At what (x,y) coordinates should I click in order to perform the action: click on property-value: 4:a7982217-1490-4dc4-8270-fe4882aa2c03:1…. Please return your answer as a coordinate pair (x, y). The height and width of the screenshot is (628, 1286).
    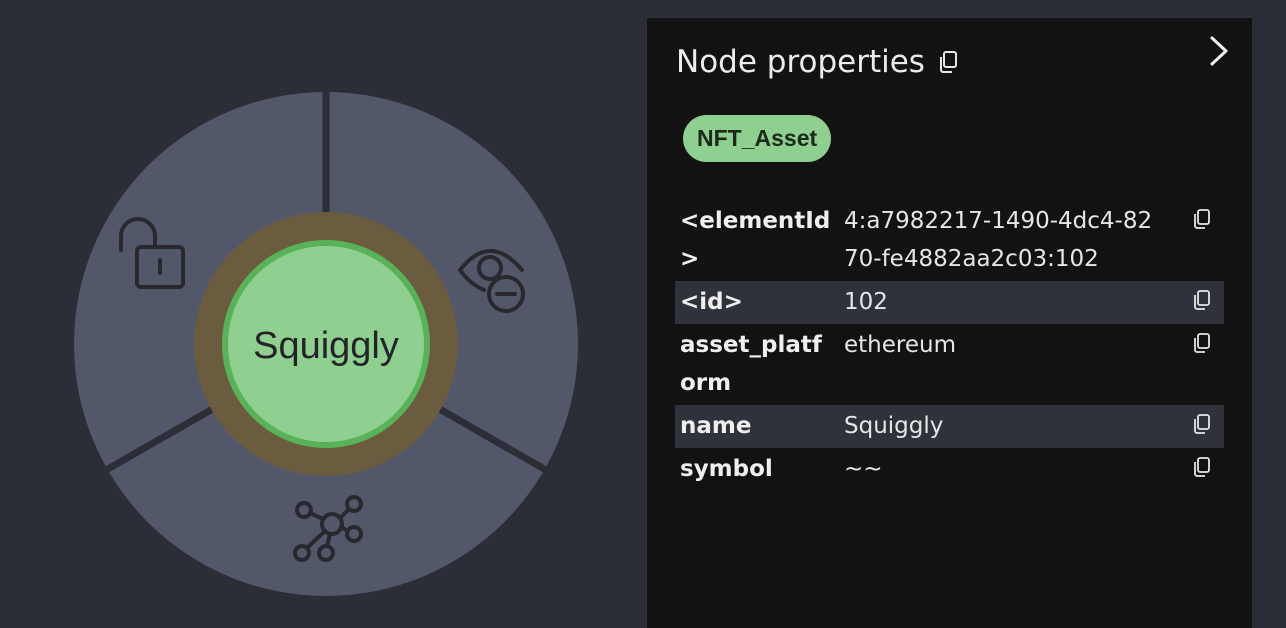
    Looking at the image, I should click on (998, 240).